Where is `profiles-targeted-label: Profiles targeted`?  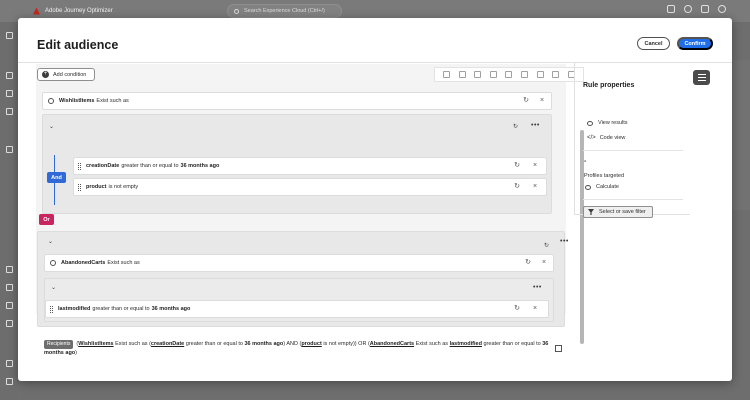
profiles-targeted-label: Profiles targeted is located at coordinates (604, 176).